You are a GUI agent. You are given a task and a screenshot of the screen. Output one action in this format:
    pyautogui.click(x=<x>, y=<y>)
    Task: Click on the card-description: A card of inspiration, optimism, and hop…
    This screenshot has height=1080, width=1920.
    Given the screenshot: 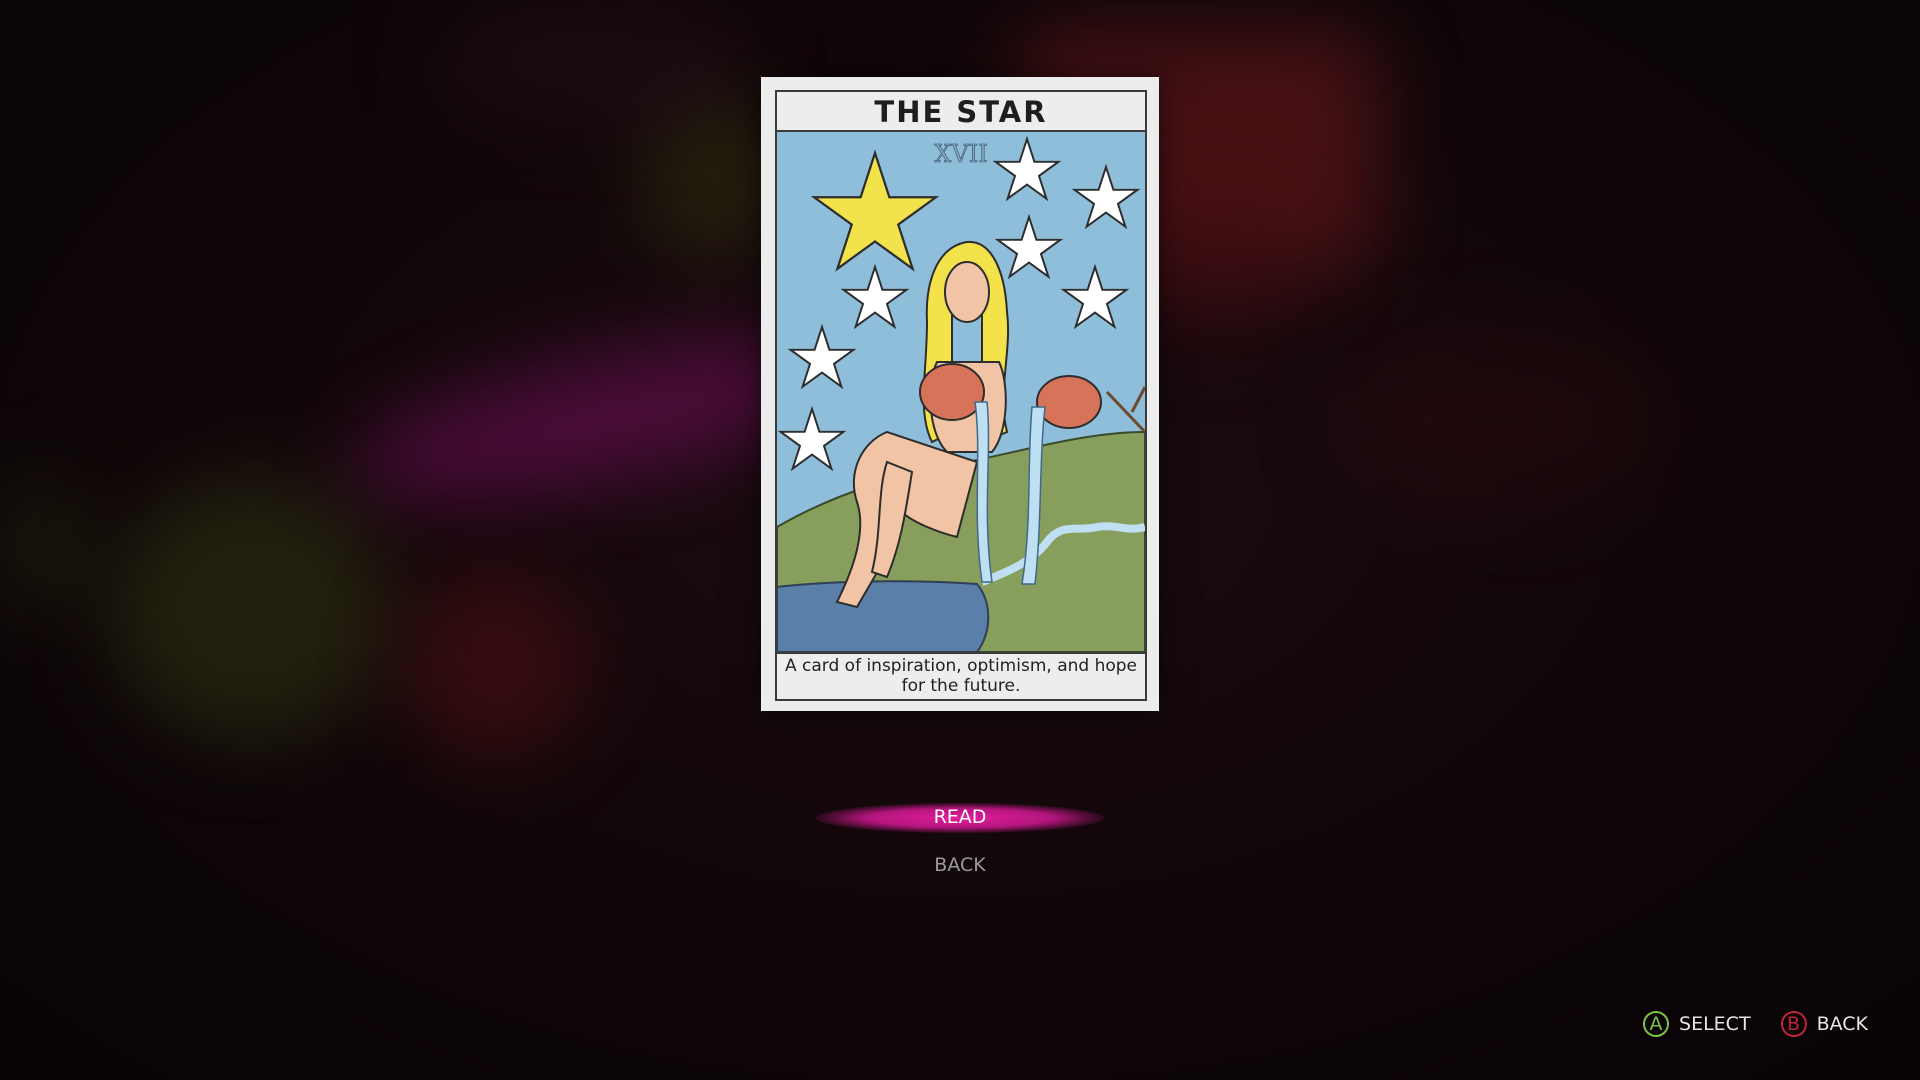 What is the action you would take?
    pyautogui.click(x=961, y=676)
    